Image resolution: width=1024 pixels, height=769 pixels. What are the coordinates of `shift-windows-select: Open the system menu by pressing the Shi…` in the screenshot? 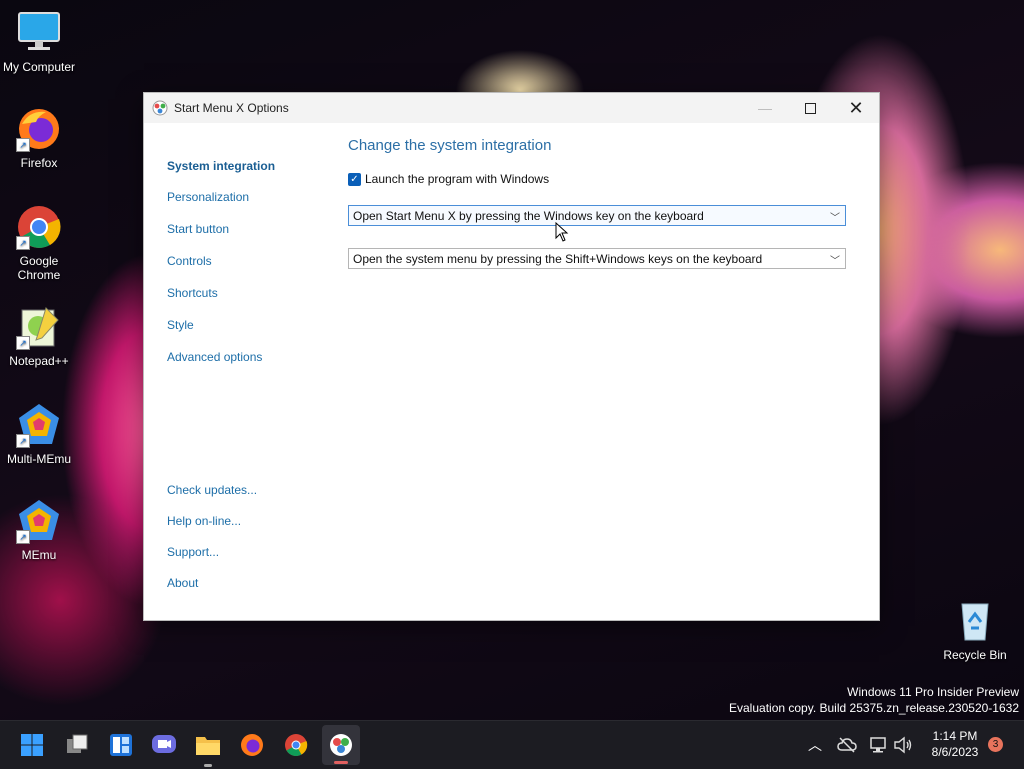 It's located at (597, 258).